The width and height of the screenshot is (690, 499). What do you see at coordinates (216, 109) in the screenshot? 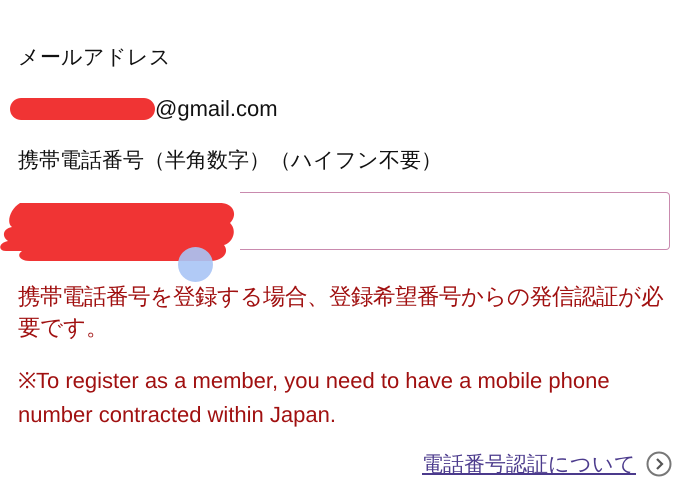
I see `email-text: @gmail.com` at bounding box center [216, 109].